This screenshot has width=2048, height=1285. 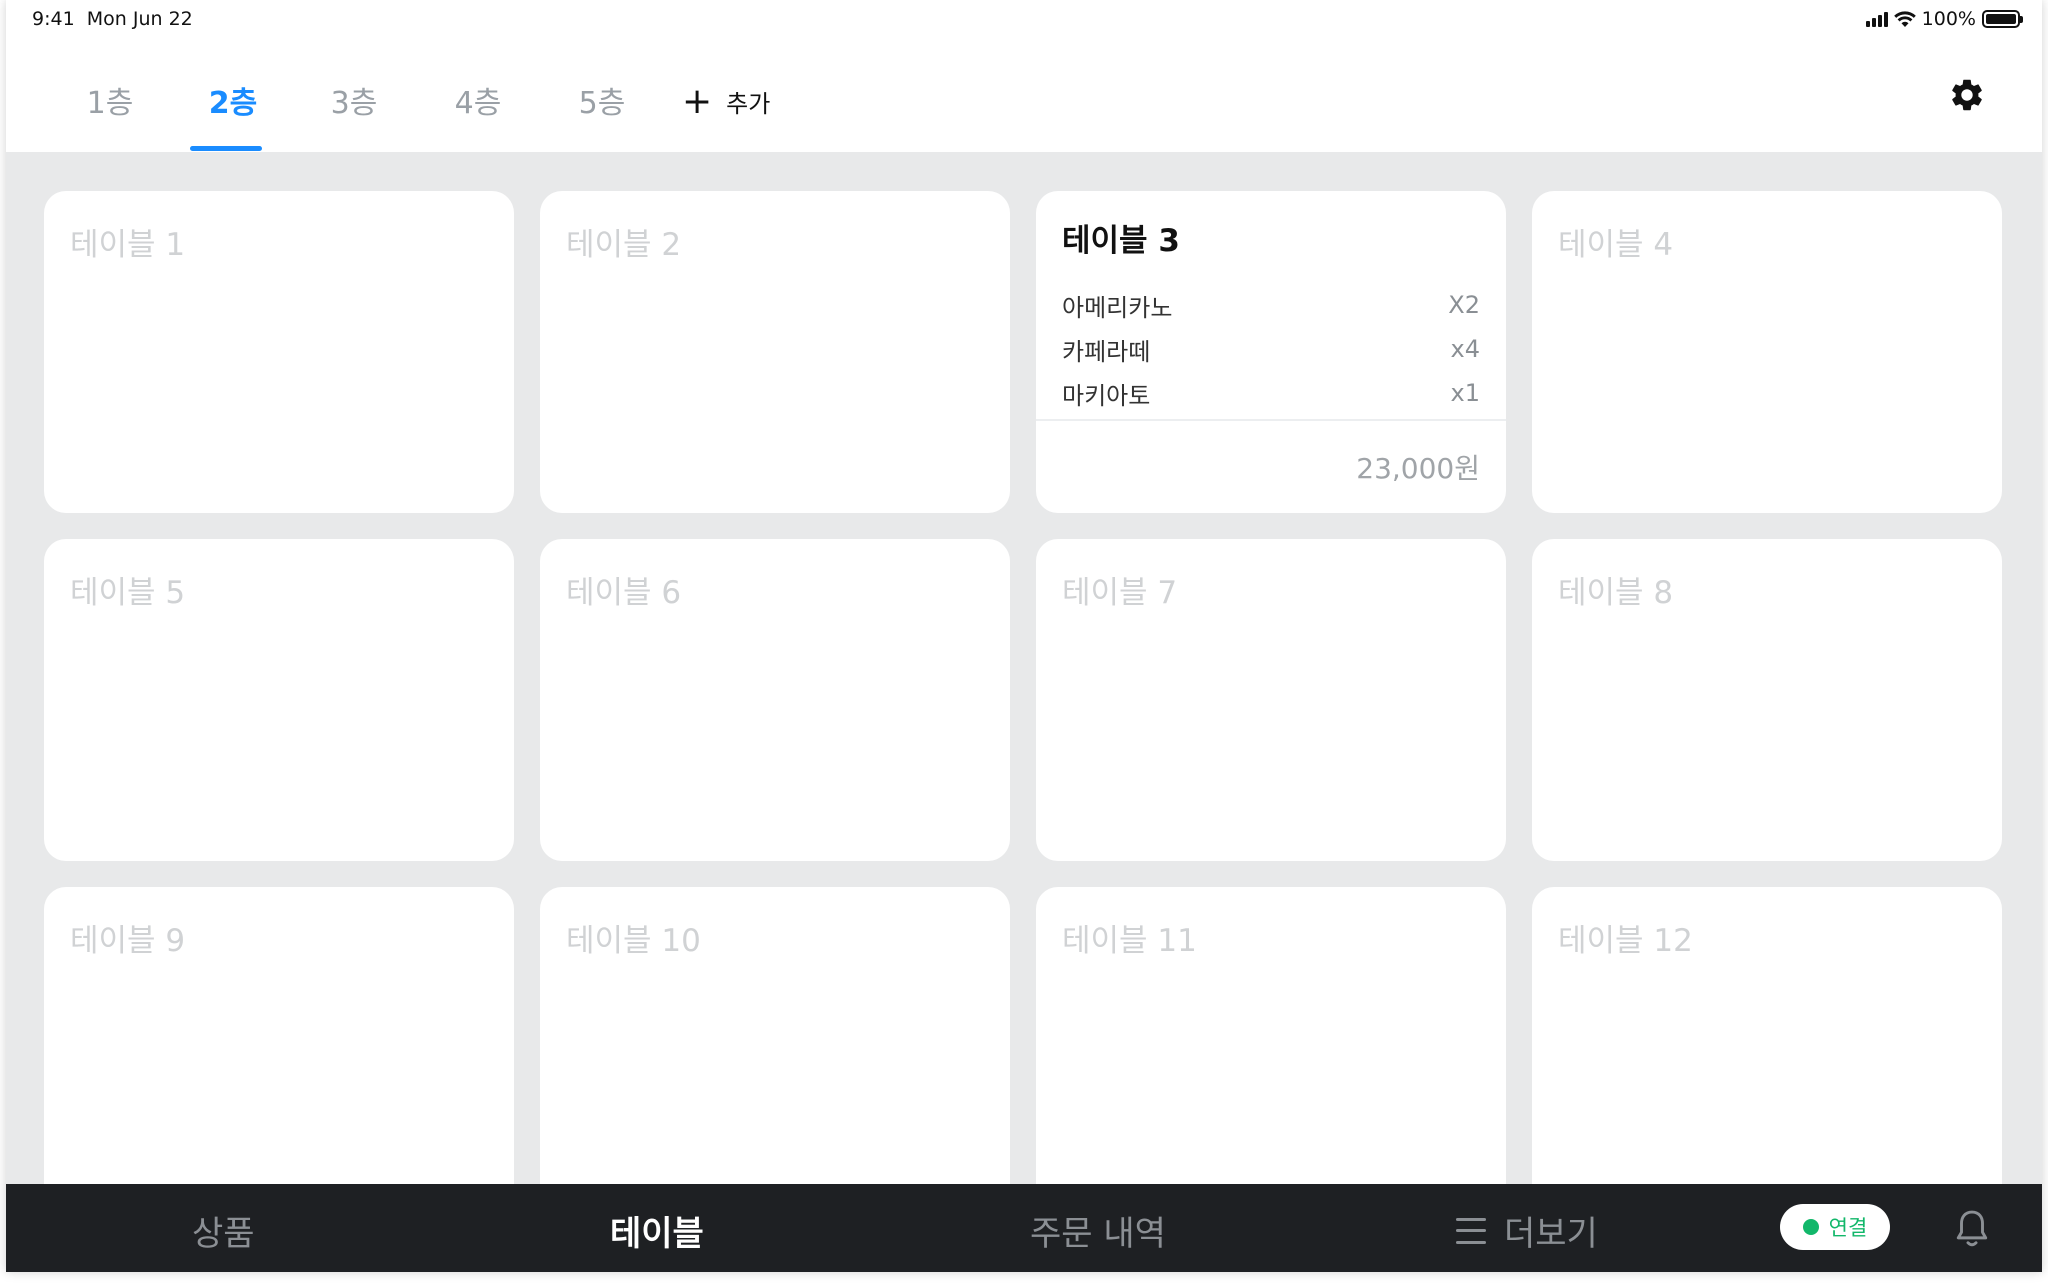 I want to click on connection-dot-icon, so click(x=1810, y=1227).